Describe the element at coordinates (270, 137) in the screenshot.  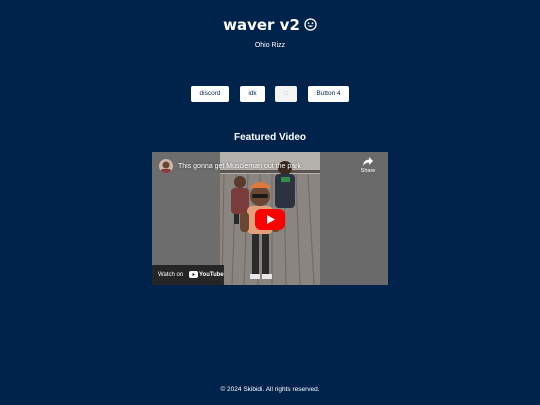
I see `featured-video-heading: Featured Video` at that location.